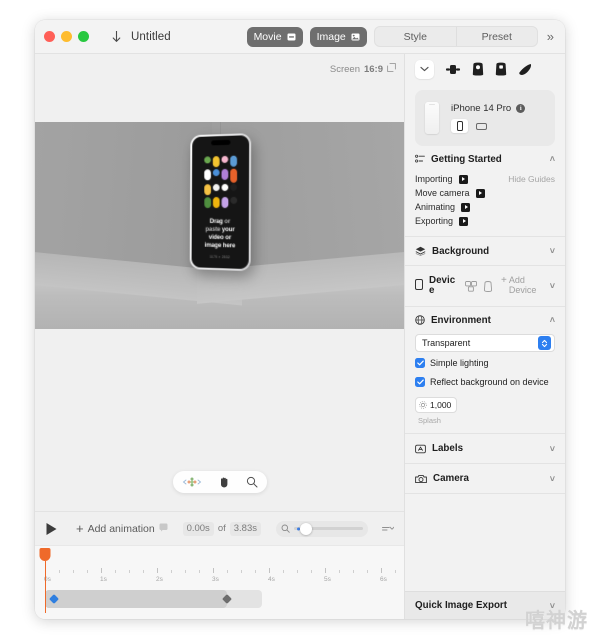 Image resolution: width=594 pixels, height=639 pixels. What do you see at coordinates (556, 620) in the screenshot?
I see `watermark: 嘻神游` at bounding box center [556, 620].